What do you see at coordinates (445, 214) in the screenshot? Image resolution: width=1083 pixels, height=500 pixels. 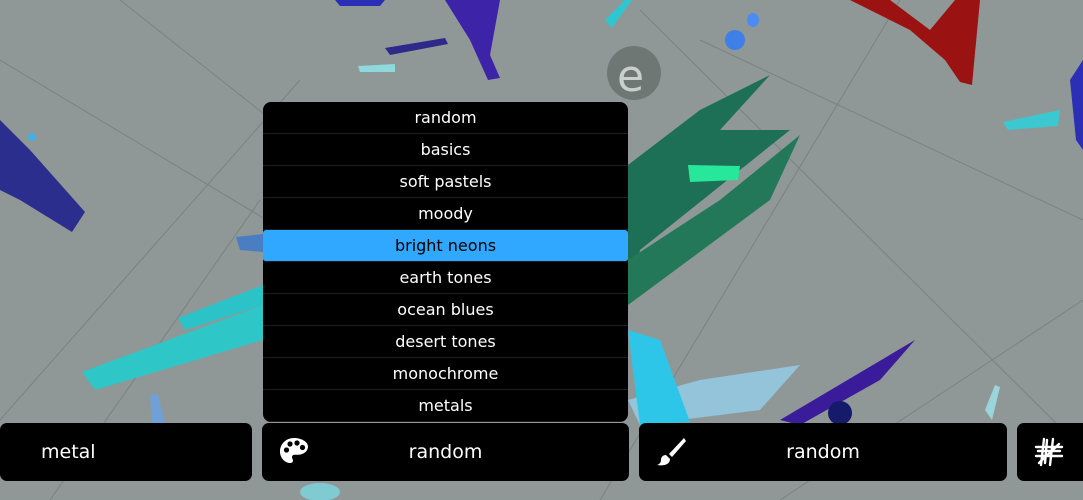 I see `palette-option-moody: moody` at bounding box center [445, 214].